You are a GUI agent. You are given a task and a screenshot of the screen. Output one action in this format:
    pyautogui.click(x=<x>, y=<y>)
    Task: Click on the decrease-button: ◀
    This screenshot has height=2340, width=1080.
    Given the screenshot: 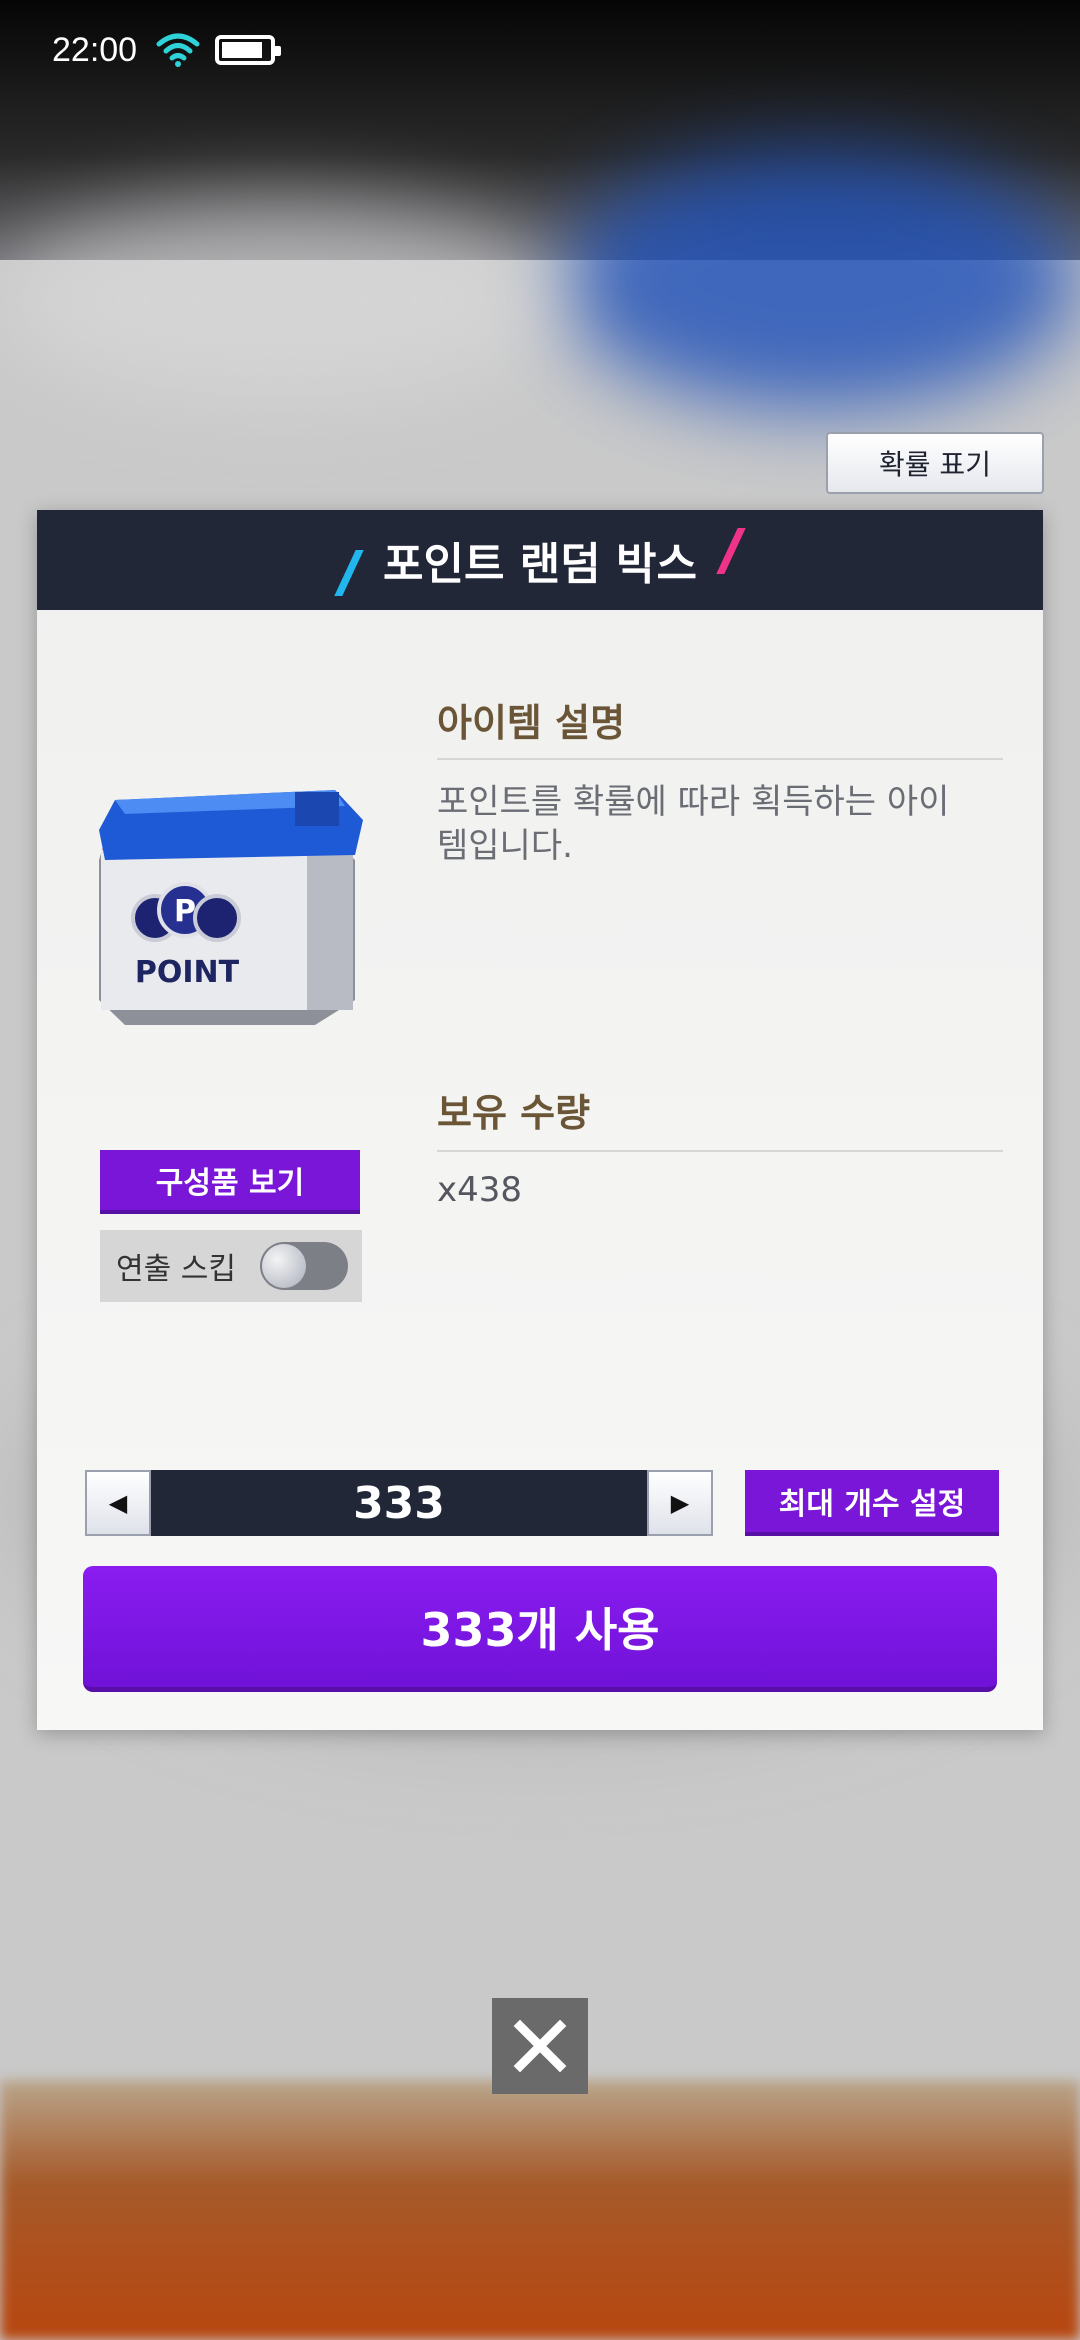 What is the action you would take?
    pyautogui.click(x=118, y=1503)
    